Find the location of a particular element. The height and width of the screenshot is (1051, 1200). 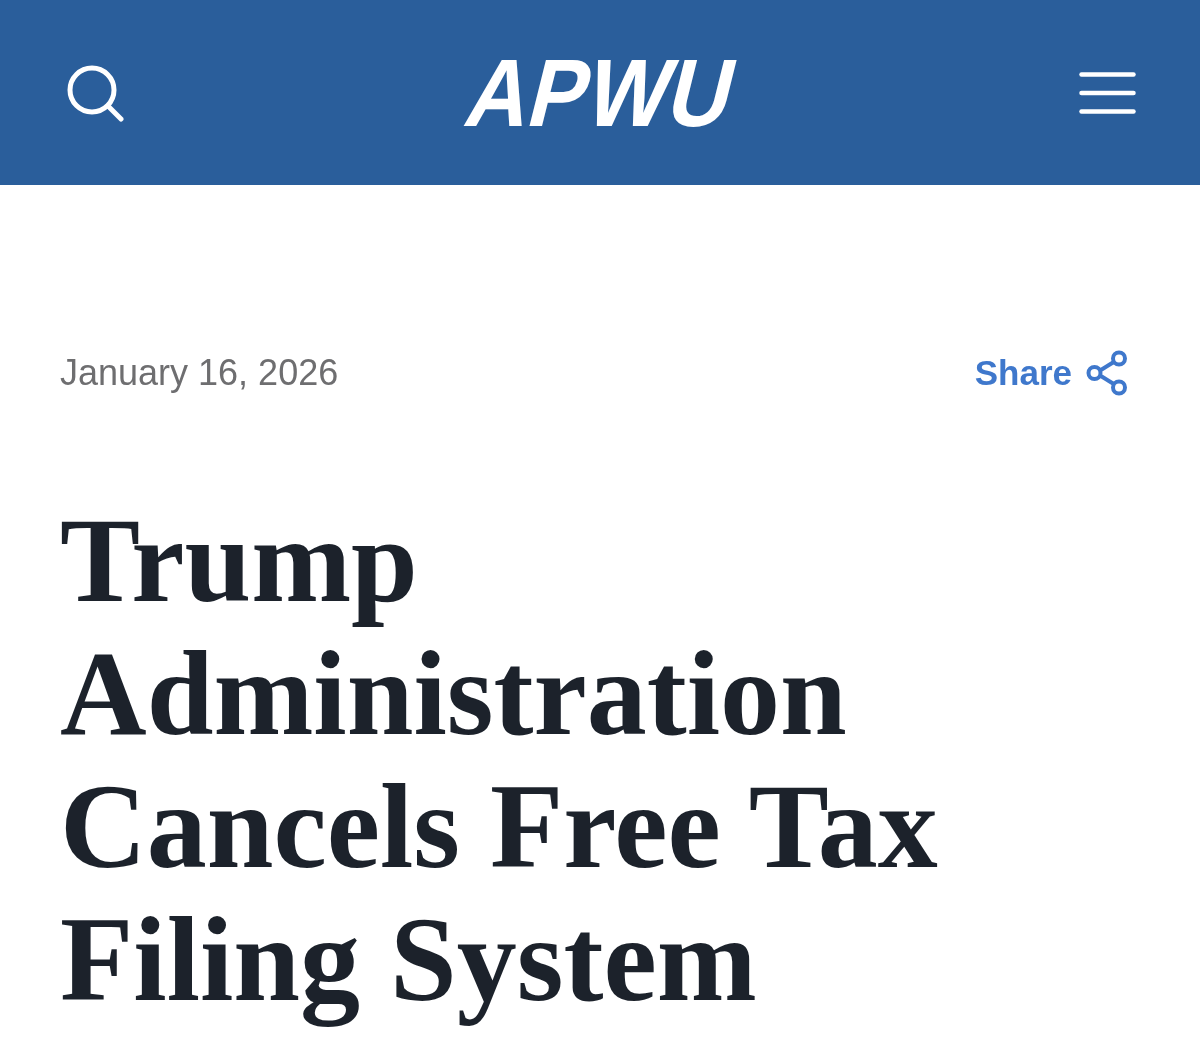

share-icon is located at coordinates (1107, 373).